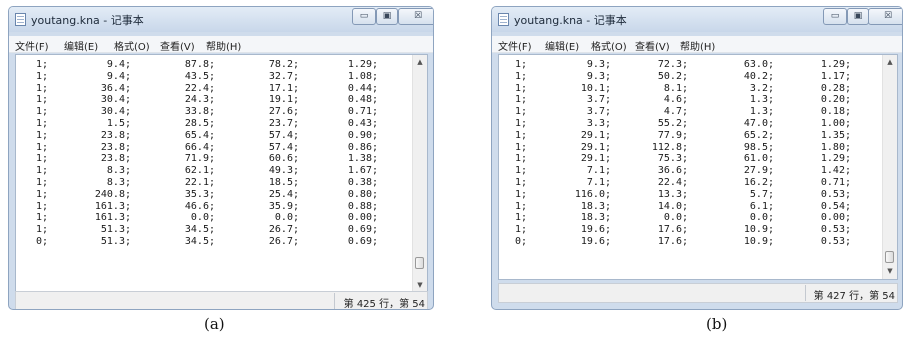 The height and width of the screenshot is (345, 909). What do you see at coordinates (362, 182) in the screenshot?
I see `text-cell: 0.38;` at bounding box center [362, 182].